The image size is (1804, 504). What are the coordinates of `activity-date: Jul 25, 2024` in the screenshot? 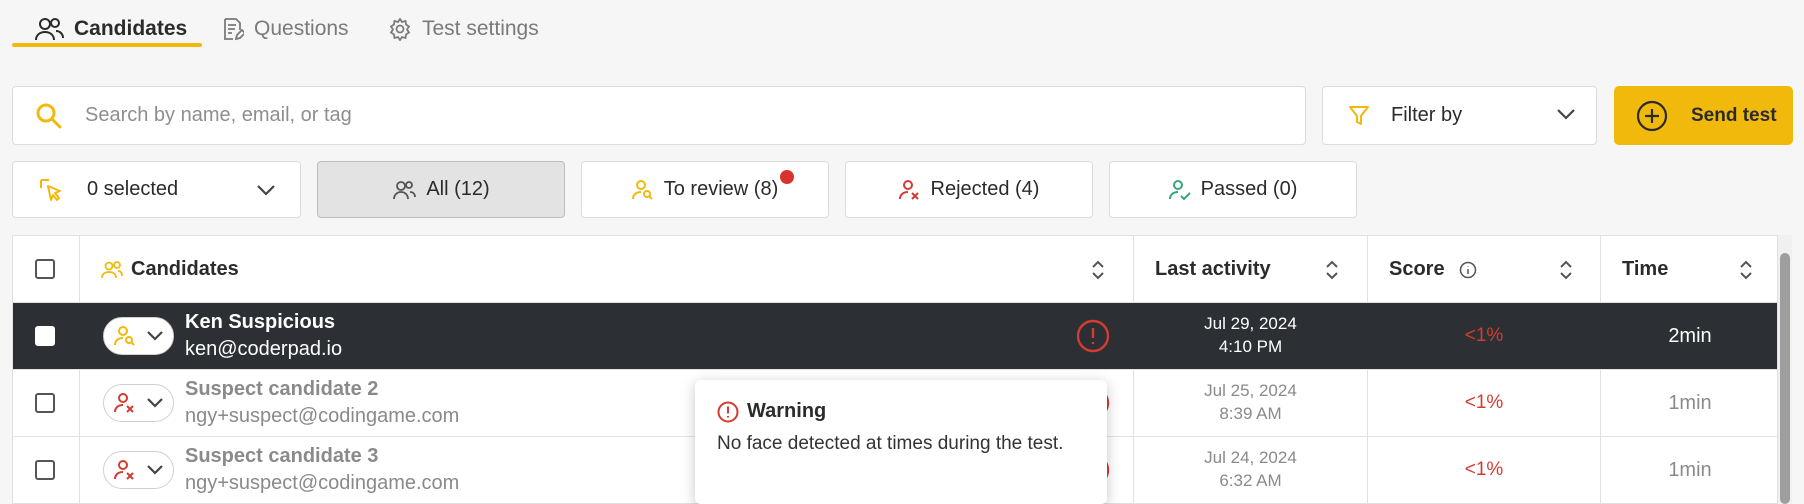 It's located at (1250, 390).